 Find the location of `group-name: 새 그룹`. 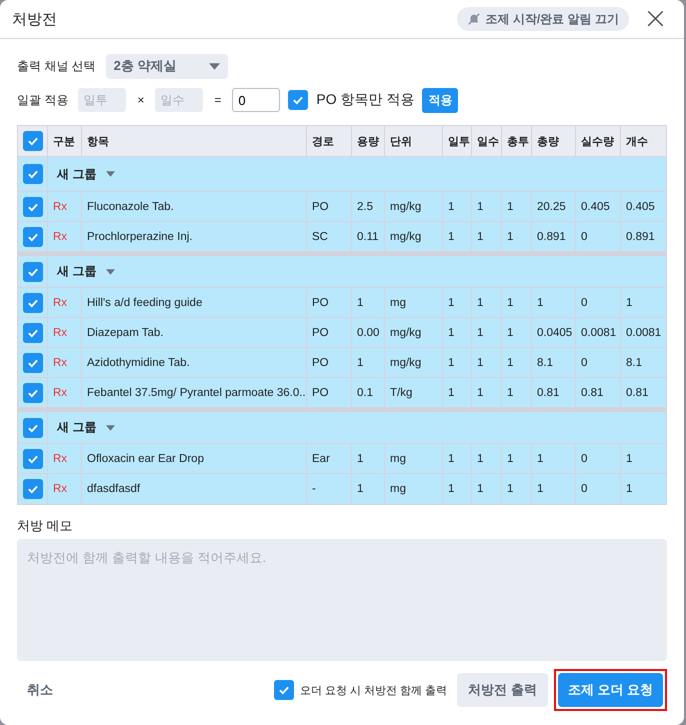

group-name: 새 그룹 is located at coordinates (76, 174).